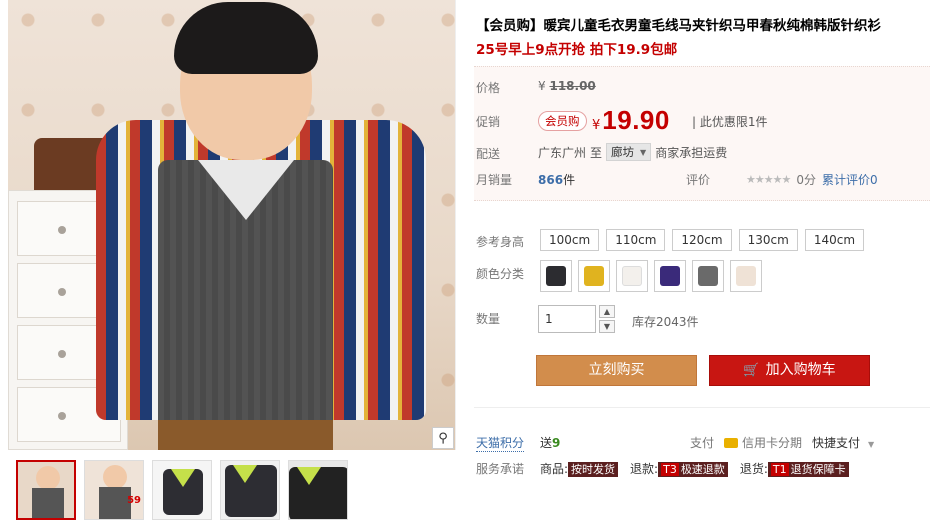 The image size is (930, 527). Describe the element at coordinates (556, 276) in the screenshot. I see `color-swatch-black` at that location.